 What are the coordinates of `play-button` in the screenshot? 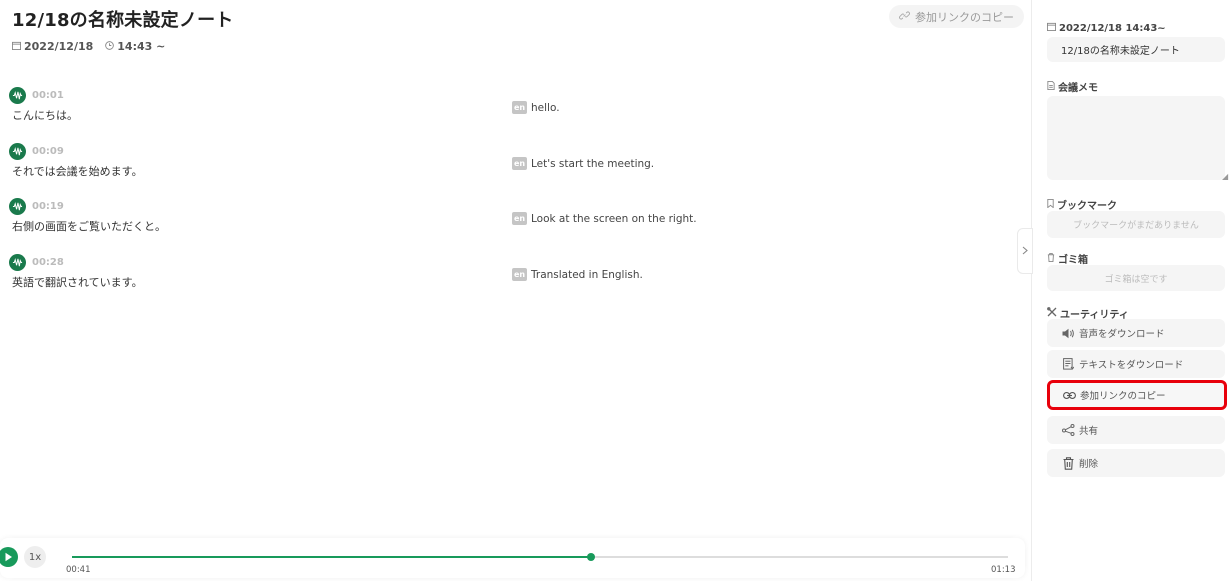 It's located at (9, 557).